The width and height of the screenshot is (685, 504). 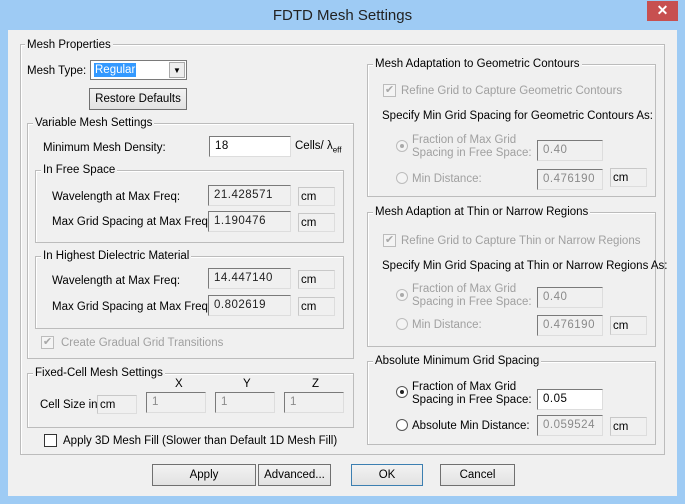 What do you see at coordinates (316, 279) in the screenshot?
I see `de-wavelength-unit: cm` at bounding box center [316, 279].